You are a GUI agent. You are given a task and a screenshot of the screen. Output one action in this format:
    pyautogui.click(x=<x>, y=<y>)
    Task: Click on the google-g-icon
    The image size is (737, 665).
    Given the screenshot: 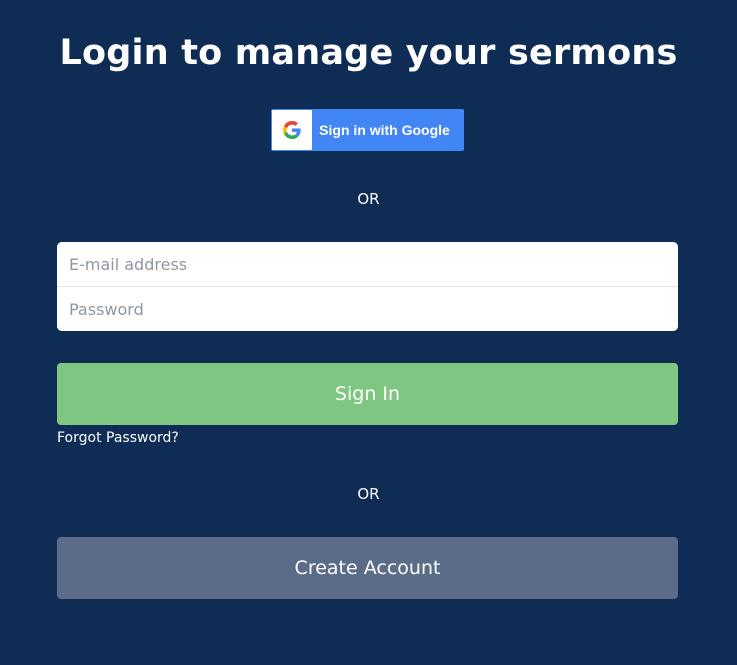 What is the action you would take?
    pyautogui.click(x=292, y=130)
    